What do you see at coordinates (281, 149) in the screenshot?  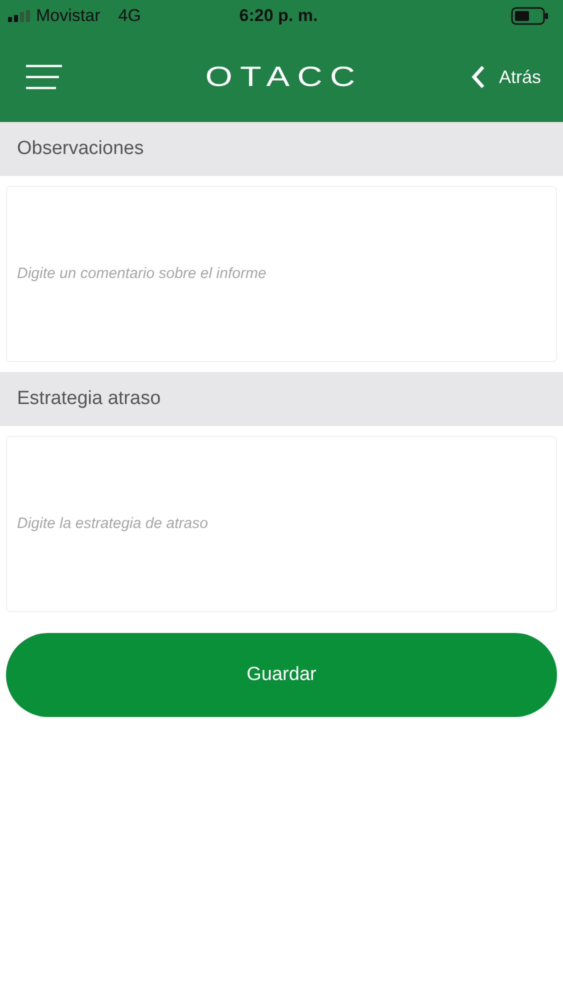 I see `section-header: Observaciones` at bounding box center [281, 149].